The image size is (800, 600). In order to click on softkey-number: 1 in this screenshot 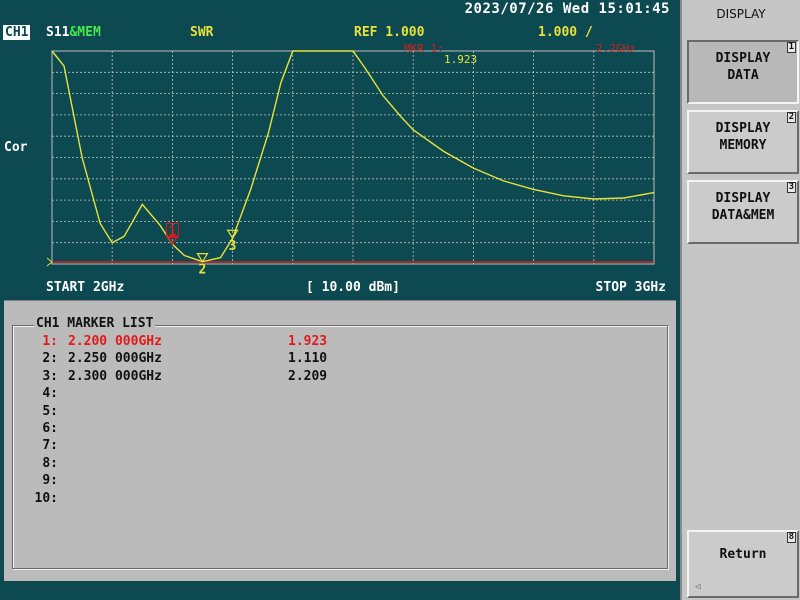, I will do `click(791, 47)`.